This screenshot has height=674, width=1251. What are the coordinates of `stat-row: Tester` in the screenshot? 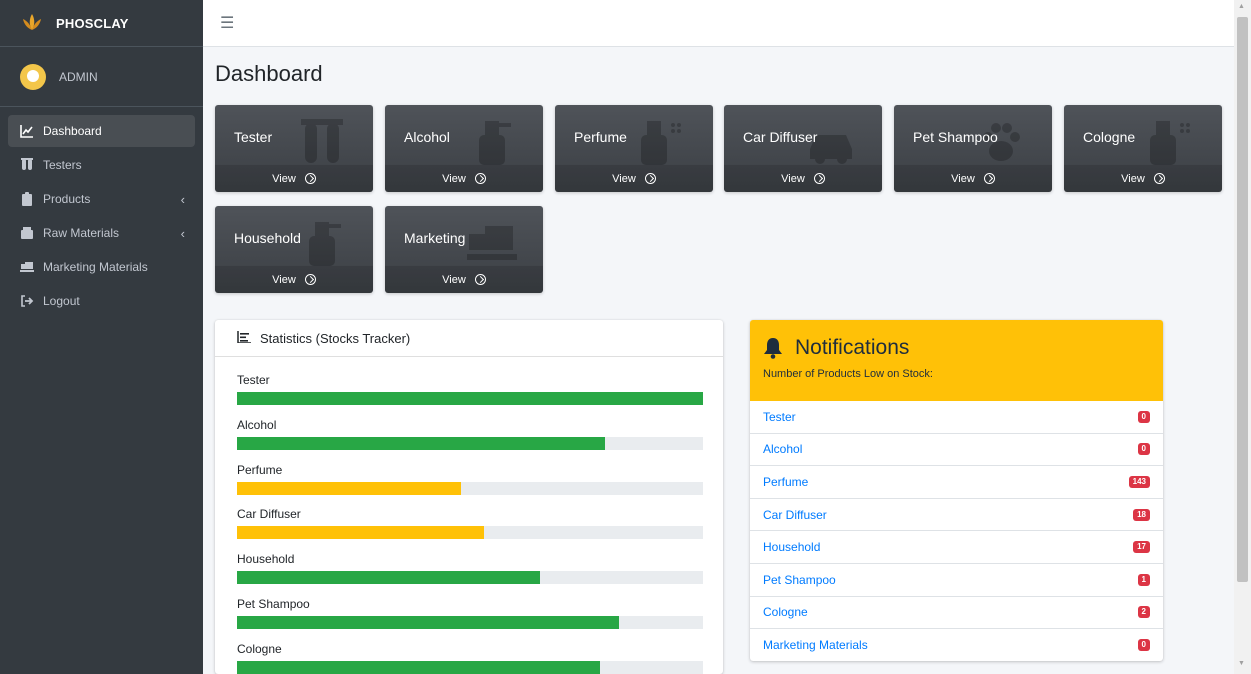 It's located at (470, 389).